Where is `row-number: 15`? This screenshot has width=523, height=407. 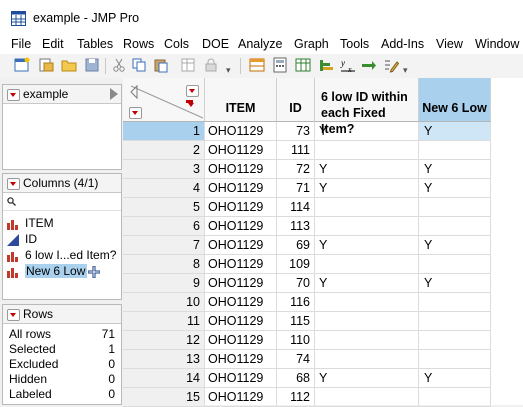 row-number: 15 is located at coordinates (164, 397).